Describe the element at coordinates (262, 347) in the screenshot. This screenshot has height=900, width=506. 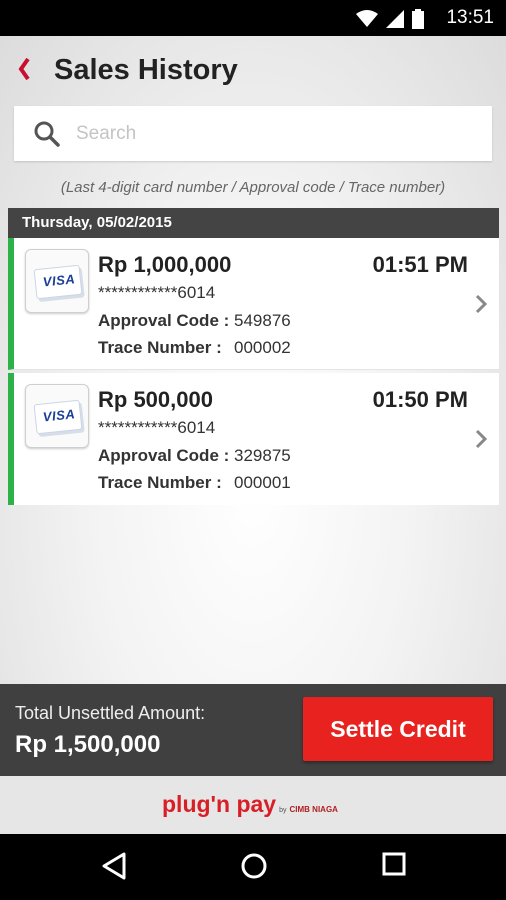
I see `trace-number-value: 000002` at that location.